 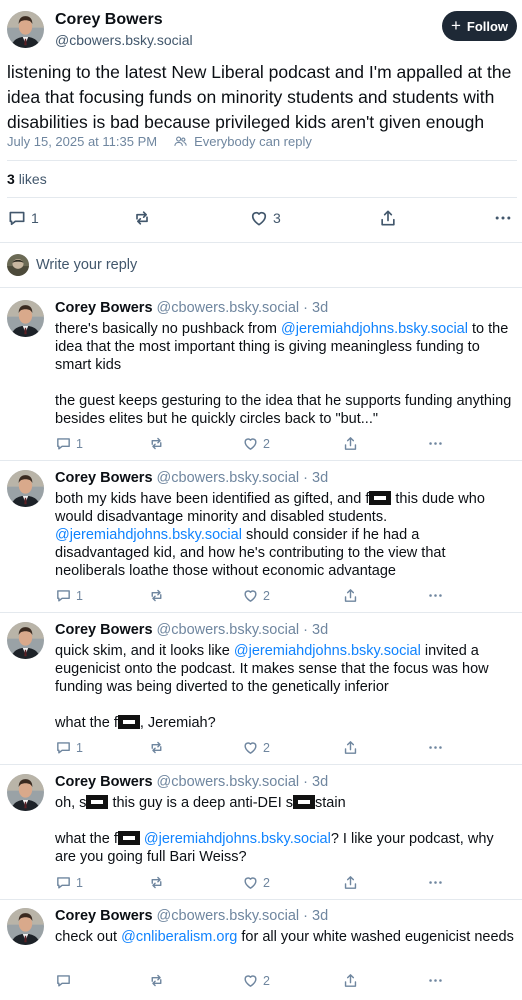 I want to click on ellipsis-icon, so click(x=435, y=443).